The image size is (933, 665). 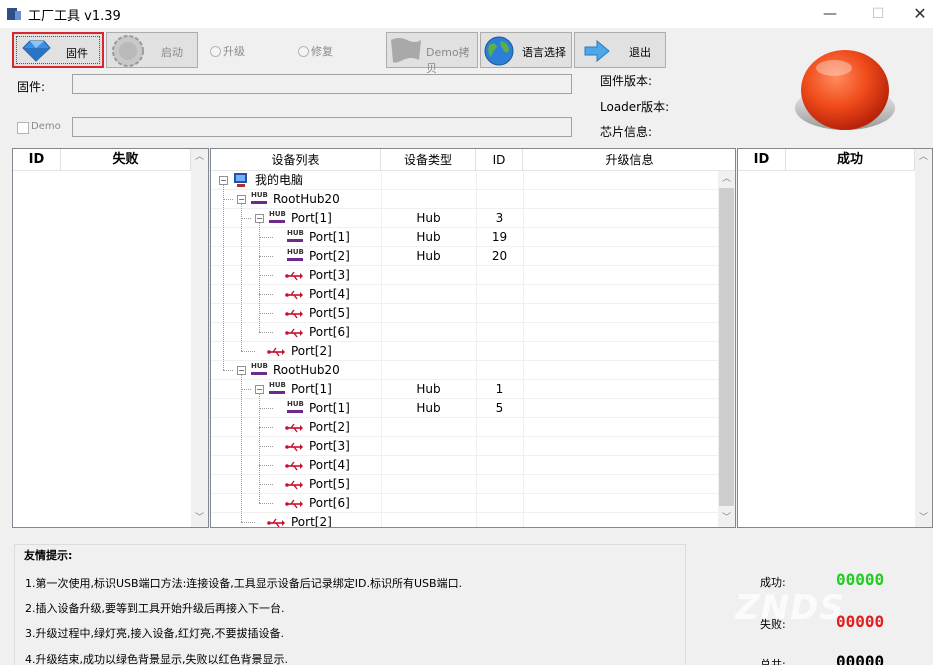 What do you see at coordinates (428, 160) in the screenshot?
I see `device-type-header: 设备类型` at bounding box center [428, 160].